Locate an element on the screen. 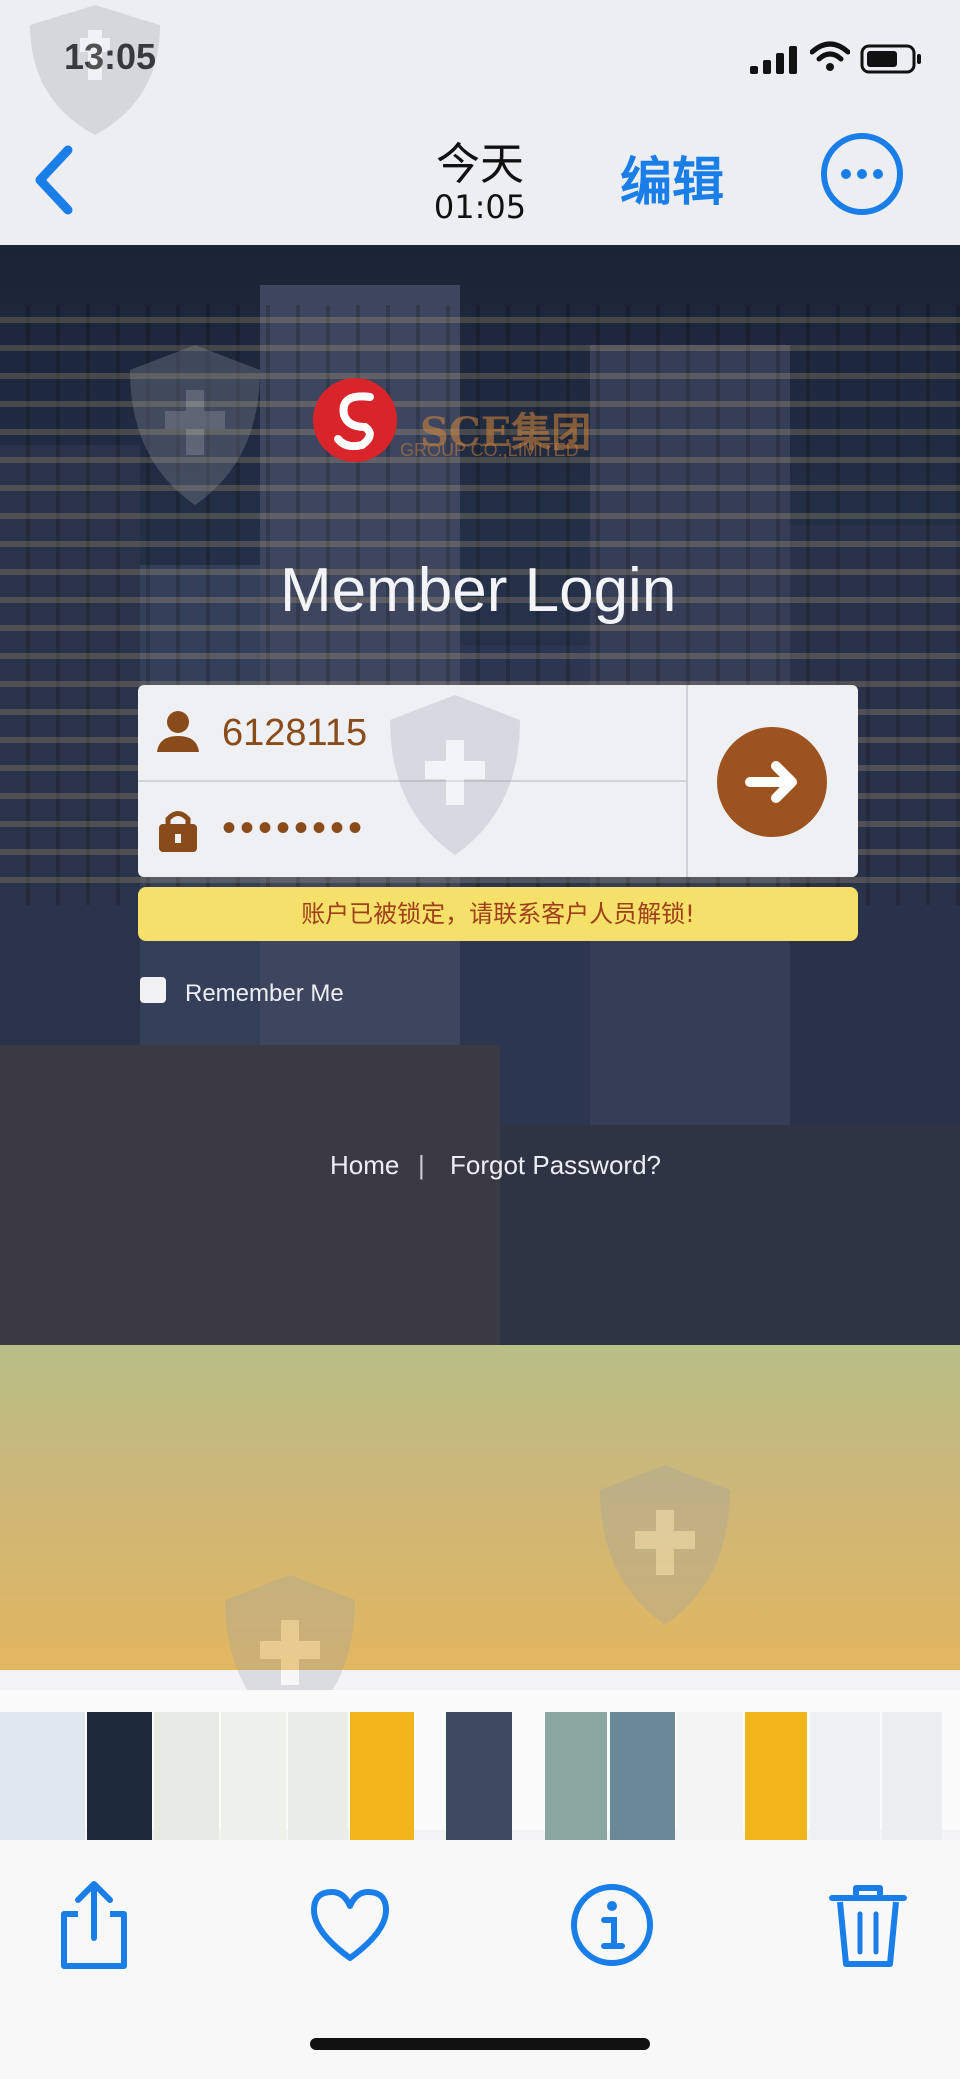 This screenshot has height=2079, width=960. nav-title: 今天 is located at coordinates (480, 164).